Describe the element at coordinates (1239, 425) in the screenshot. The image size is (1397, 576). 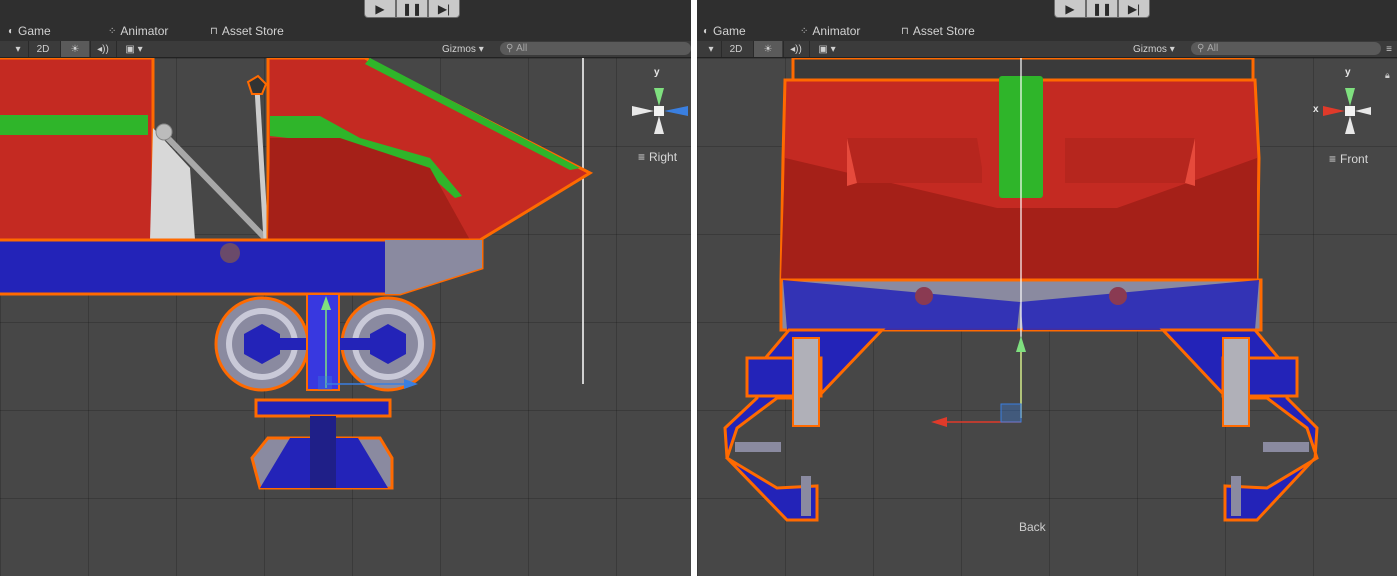
I see `right-leg` at that location.